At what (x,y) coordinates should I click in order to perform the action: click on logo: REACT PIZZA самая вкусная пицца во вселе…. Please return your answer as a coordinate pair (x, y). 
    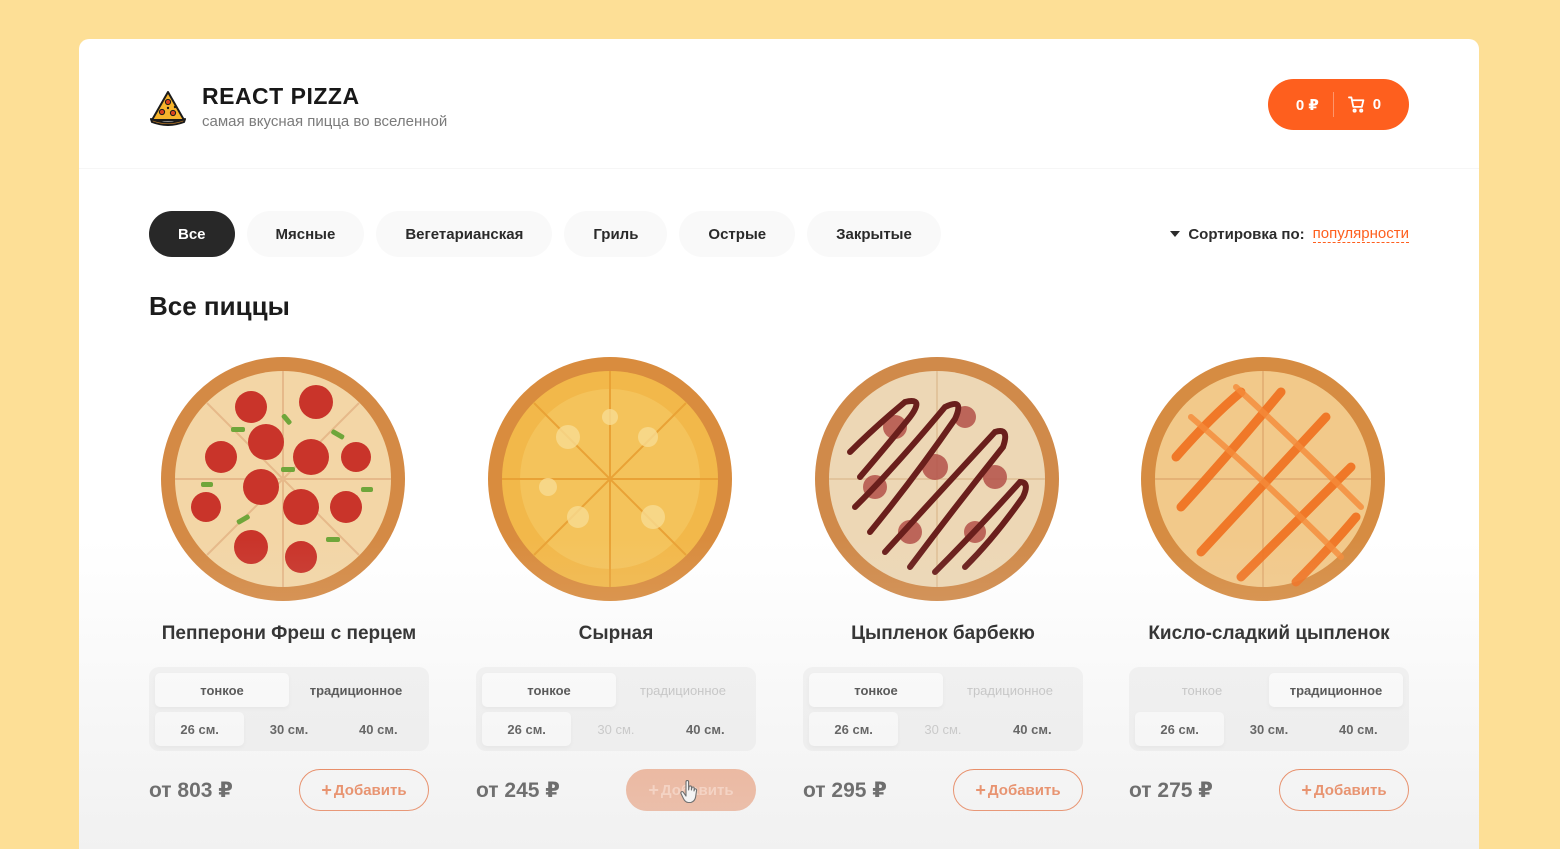
    Looking at the image, I should click on (298, 106).